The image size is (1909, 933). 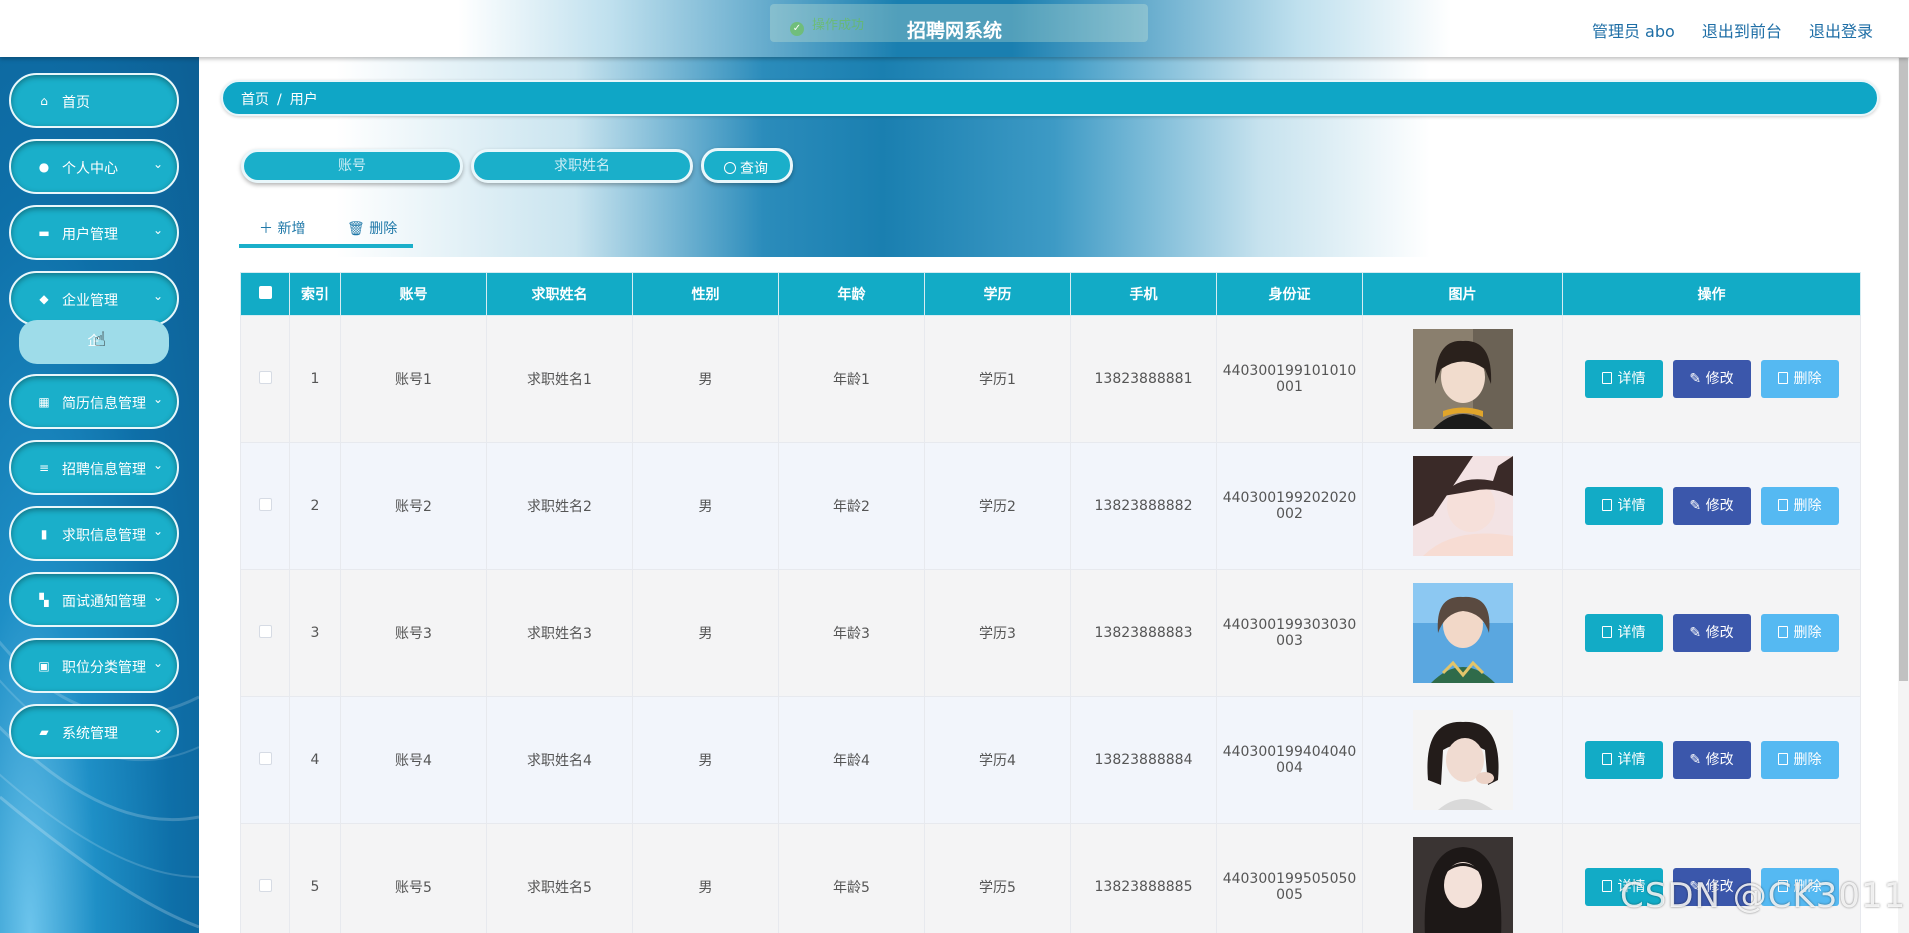 What do you see at coordinates (94, 166) in the screenshot?
I see `sidebar-item-personal-center: ● 个人中心 ⌄` at bounding box center [94, 166].